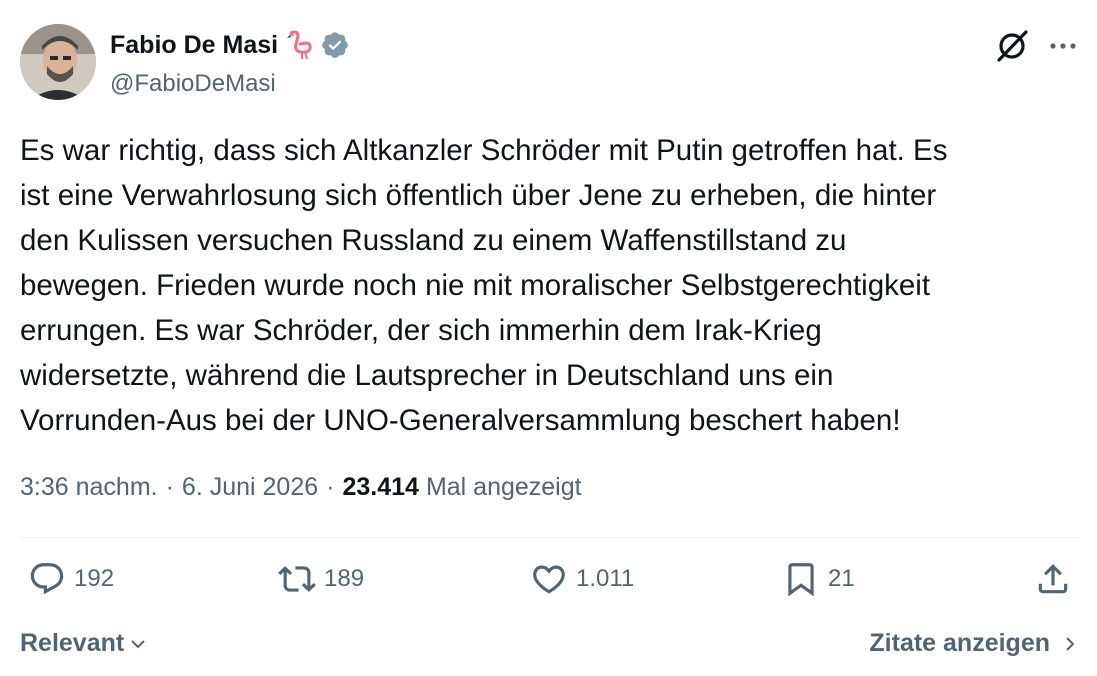 The height and width of the screenshot is (676, 1097). I want to click on sort-label: Relevant, so click(72, 643).